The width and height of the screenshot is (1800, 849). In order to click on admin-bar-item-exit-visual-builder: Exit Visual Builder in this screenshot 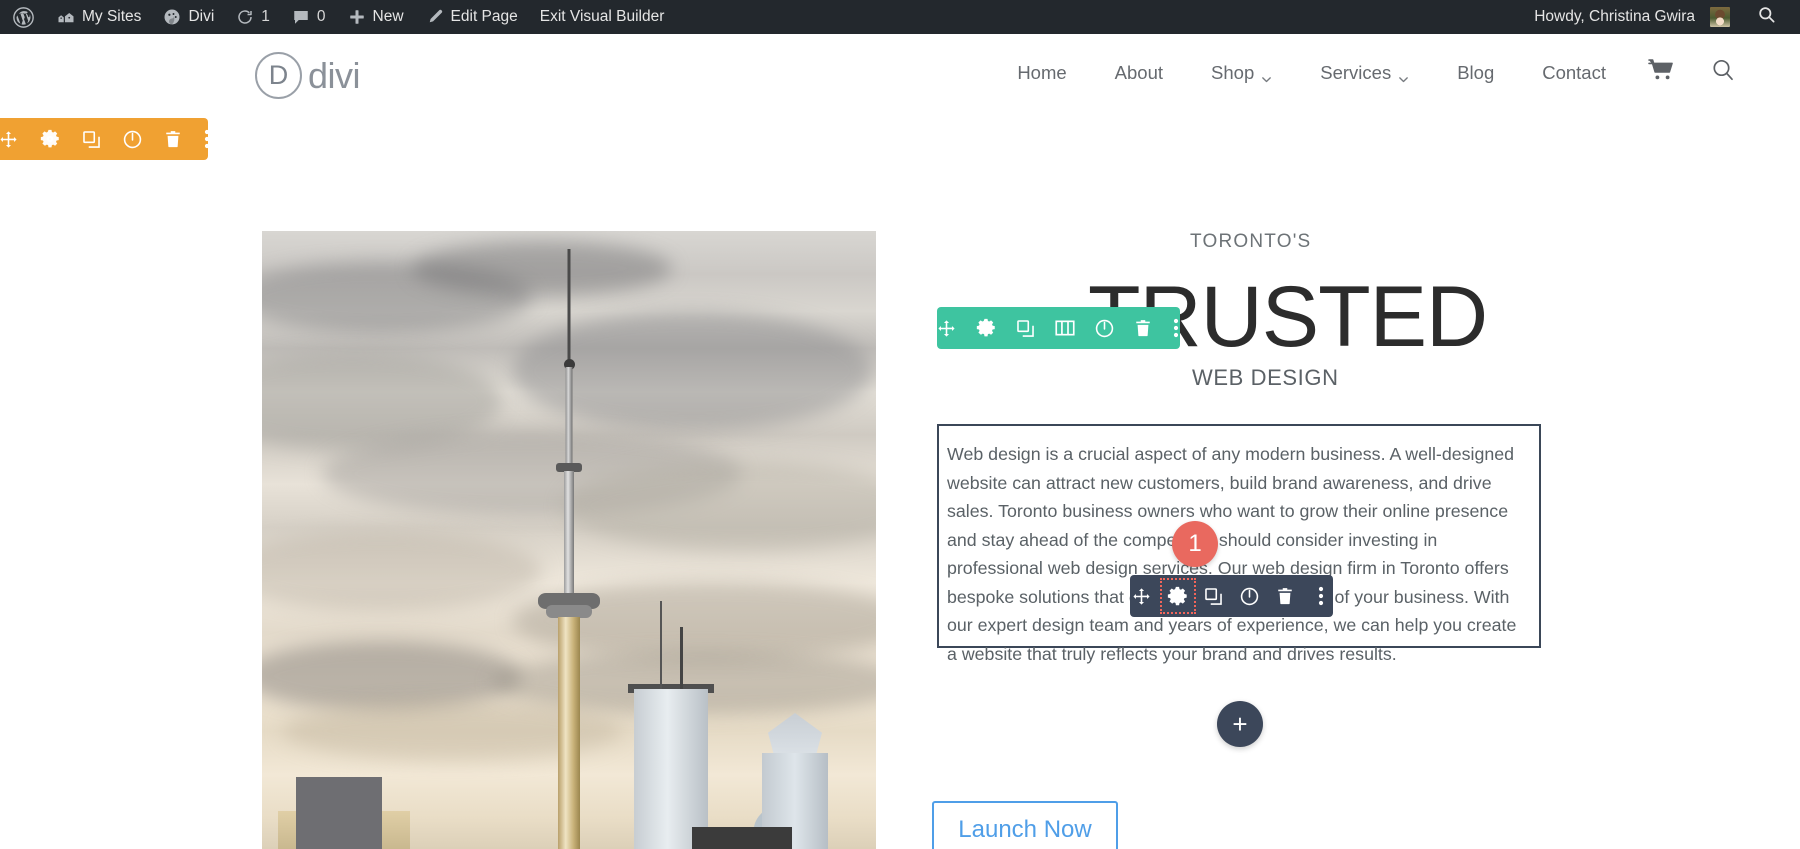, I will do `click(602, 17)`.